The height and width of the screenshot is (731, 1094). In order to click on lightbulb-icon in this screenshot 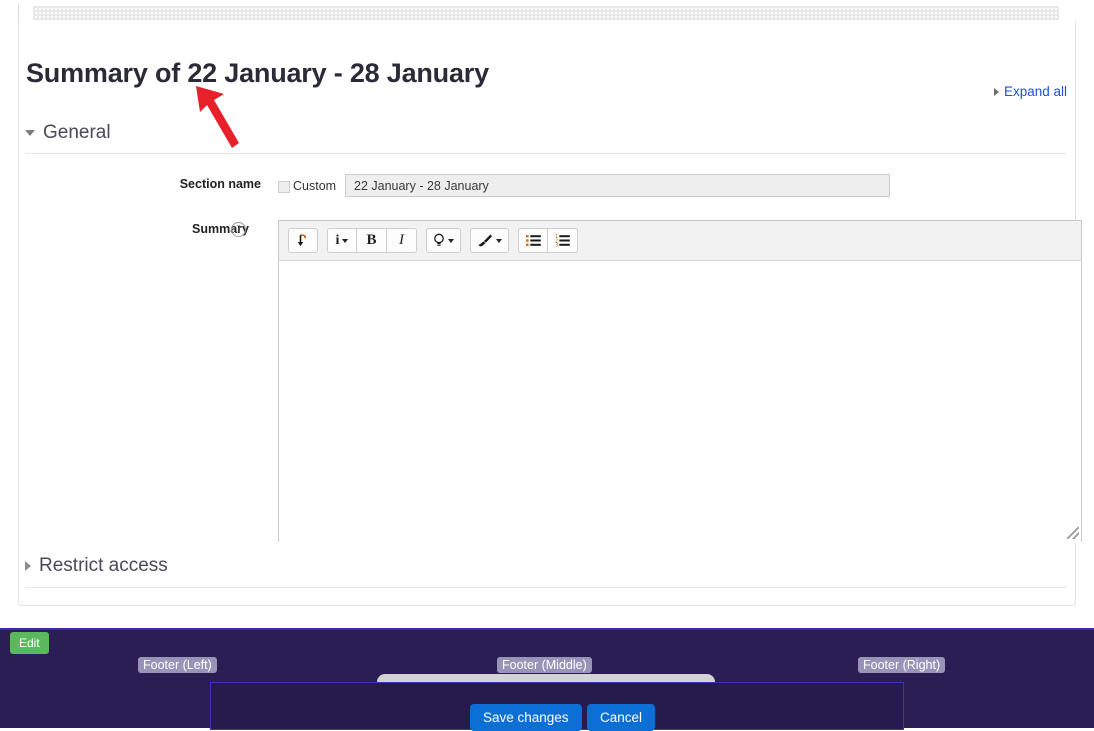, I will do `click(439, 239)`.